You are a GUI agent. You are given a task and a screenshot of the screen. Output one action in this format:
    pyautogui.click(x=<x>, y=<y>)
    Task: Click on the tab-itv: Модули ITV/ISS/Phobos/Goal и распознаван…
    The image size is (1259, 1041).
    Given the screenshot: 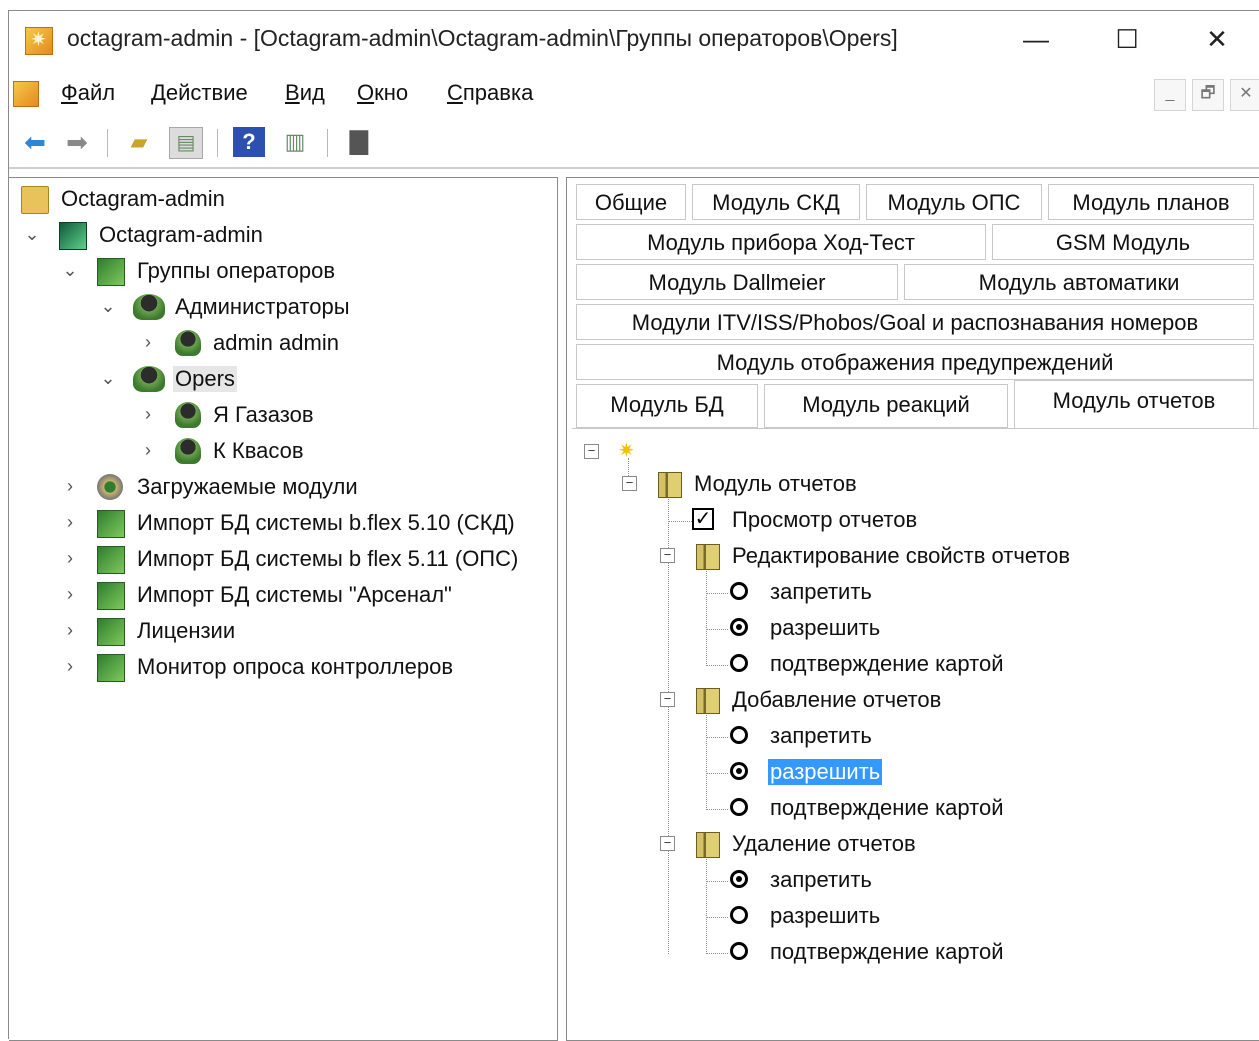 What is the action you would take?
    pyautogui.click(x=915, y=322)
    